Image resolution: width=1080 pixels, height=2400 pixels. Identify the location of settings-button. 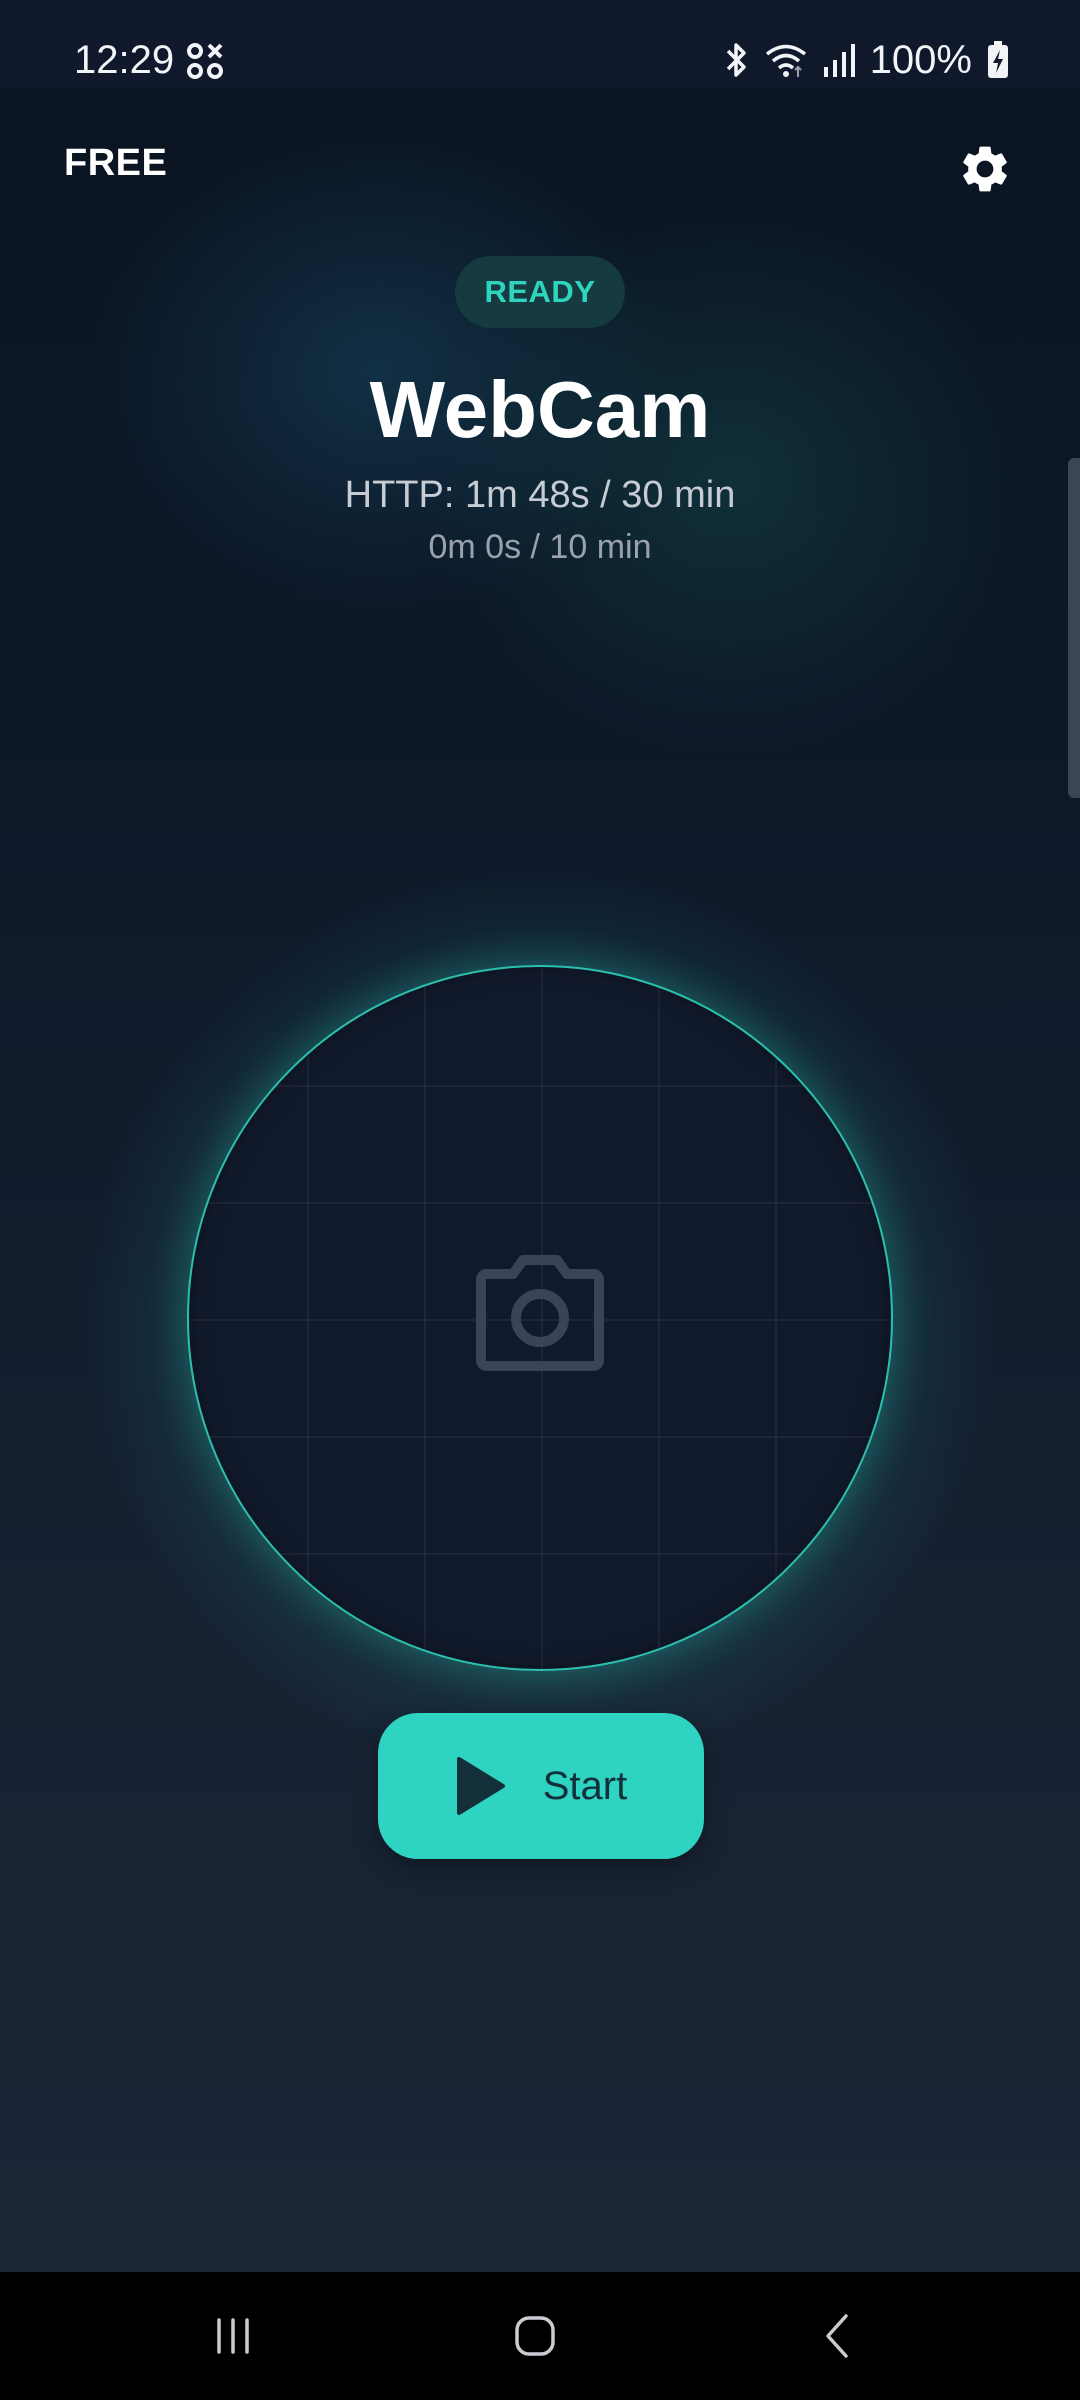
(985, 169).